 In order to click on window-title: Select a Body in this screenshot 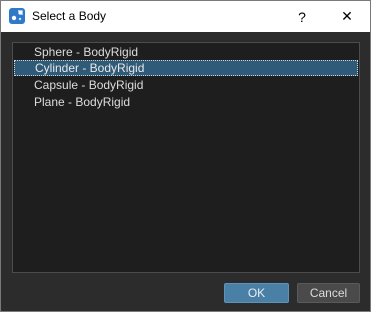, I will do `click(69, 16)`.